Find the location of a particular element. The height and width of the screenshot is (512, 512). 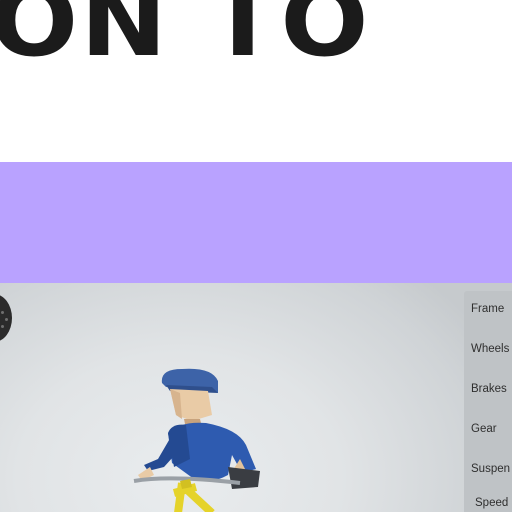

menu-item-speed: Speed is located at coordinates (491, 503).